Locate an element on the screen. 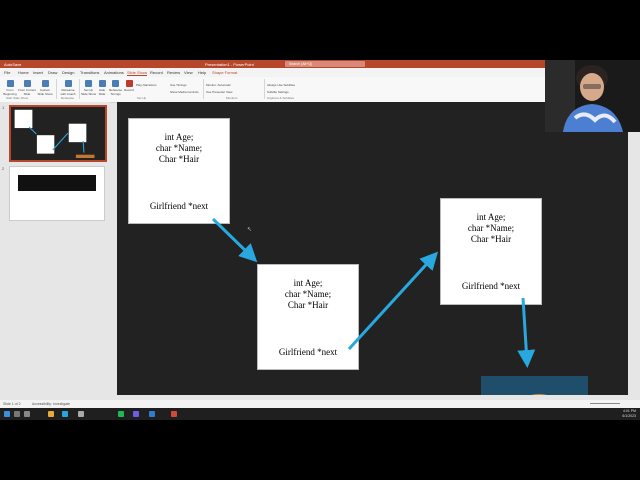  autosave-toggle: AutoSave is located at coordinates (12, 64).